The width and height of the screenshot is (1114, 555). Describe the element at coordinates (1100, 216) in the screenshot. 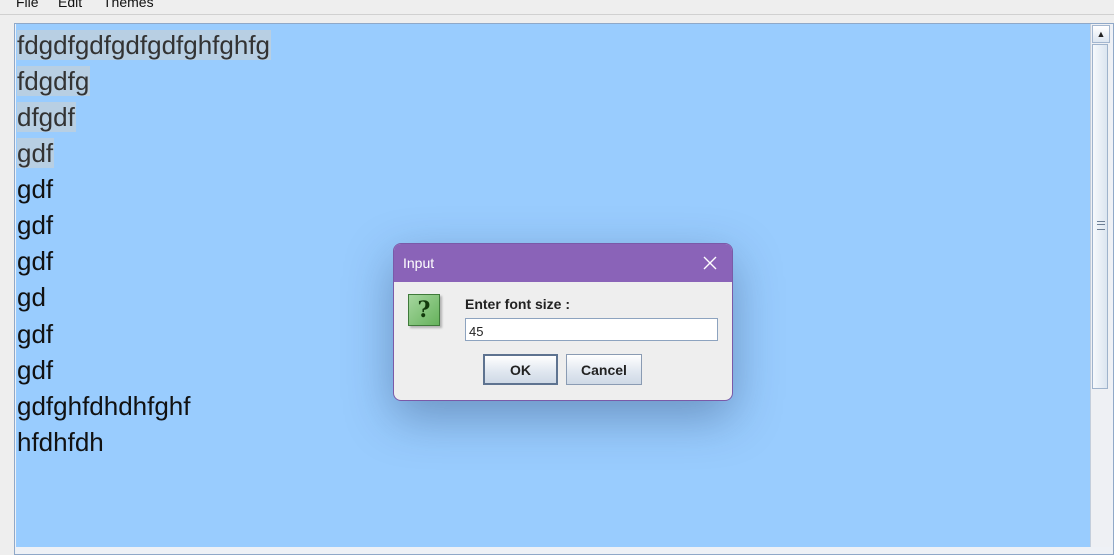

I see `scroll-thumb` at that location.